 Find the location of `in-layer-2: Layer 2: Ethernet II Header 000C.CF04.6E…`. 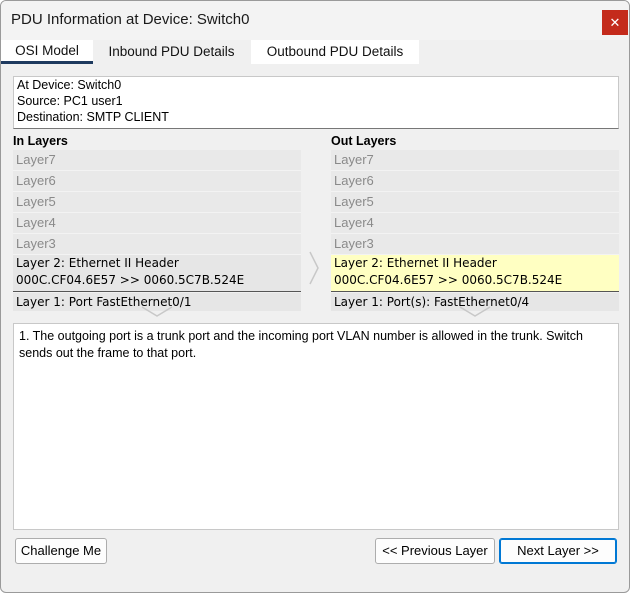

in-layer-2: Layer 2: Ethernet II Header 000C.CF04.6E… is located at coordinates (157, 273).